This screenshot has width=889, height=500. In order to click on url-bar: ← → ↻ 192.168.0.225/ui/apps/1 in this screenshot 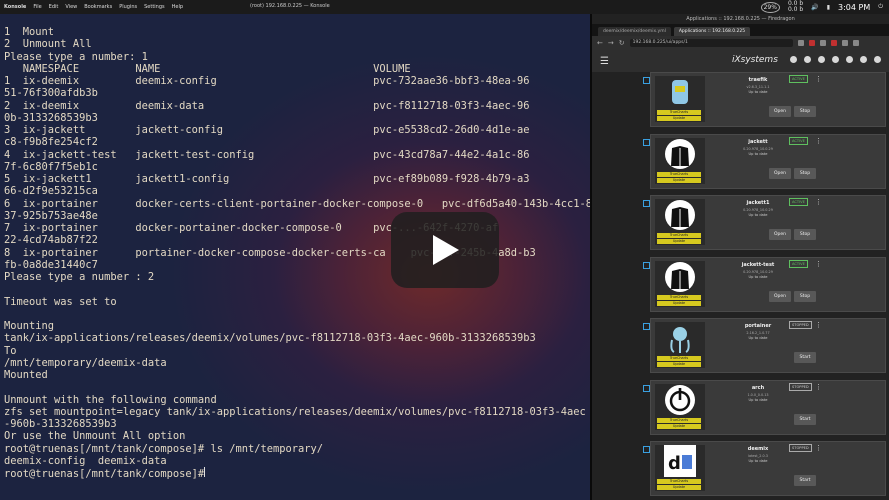, I will do `click(740, 43)`.